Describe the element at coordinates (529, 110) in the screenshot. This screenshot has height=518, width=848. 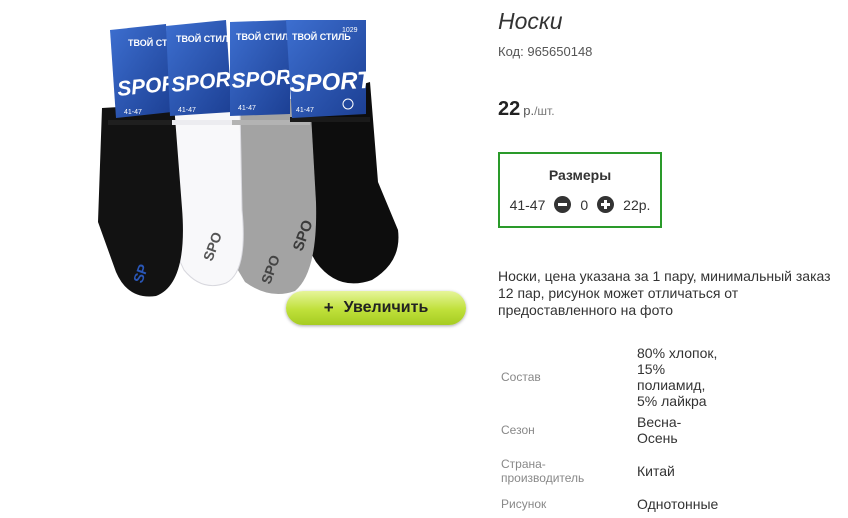
I see `price-currency: р.` at that location.